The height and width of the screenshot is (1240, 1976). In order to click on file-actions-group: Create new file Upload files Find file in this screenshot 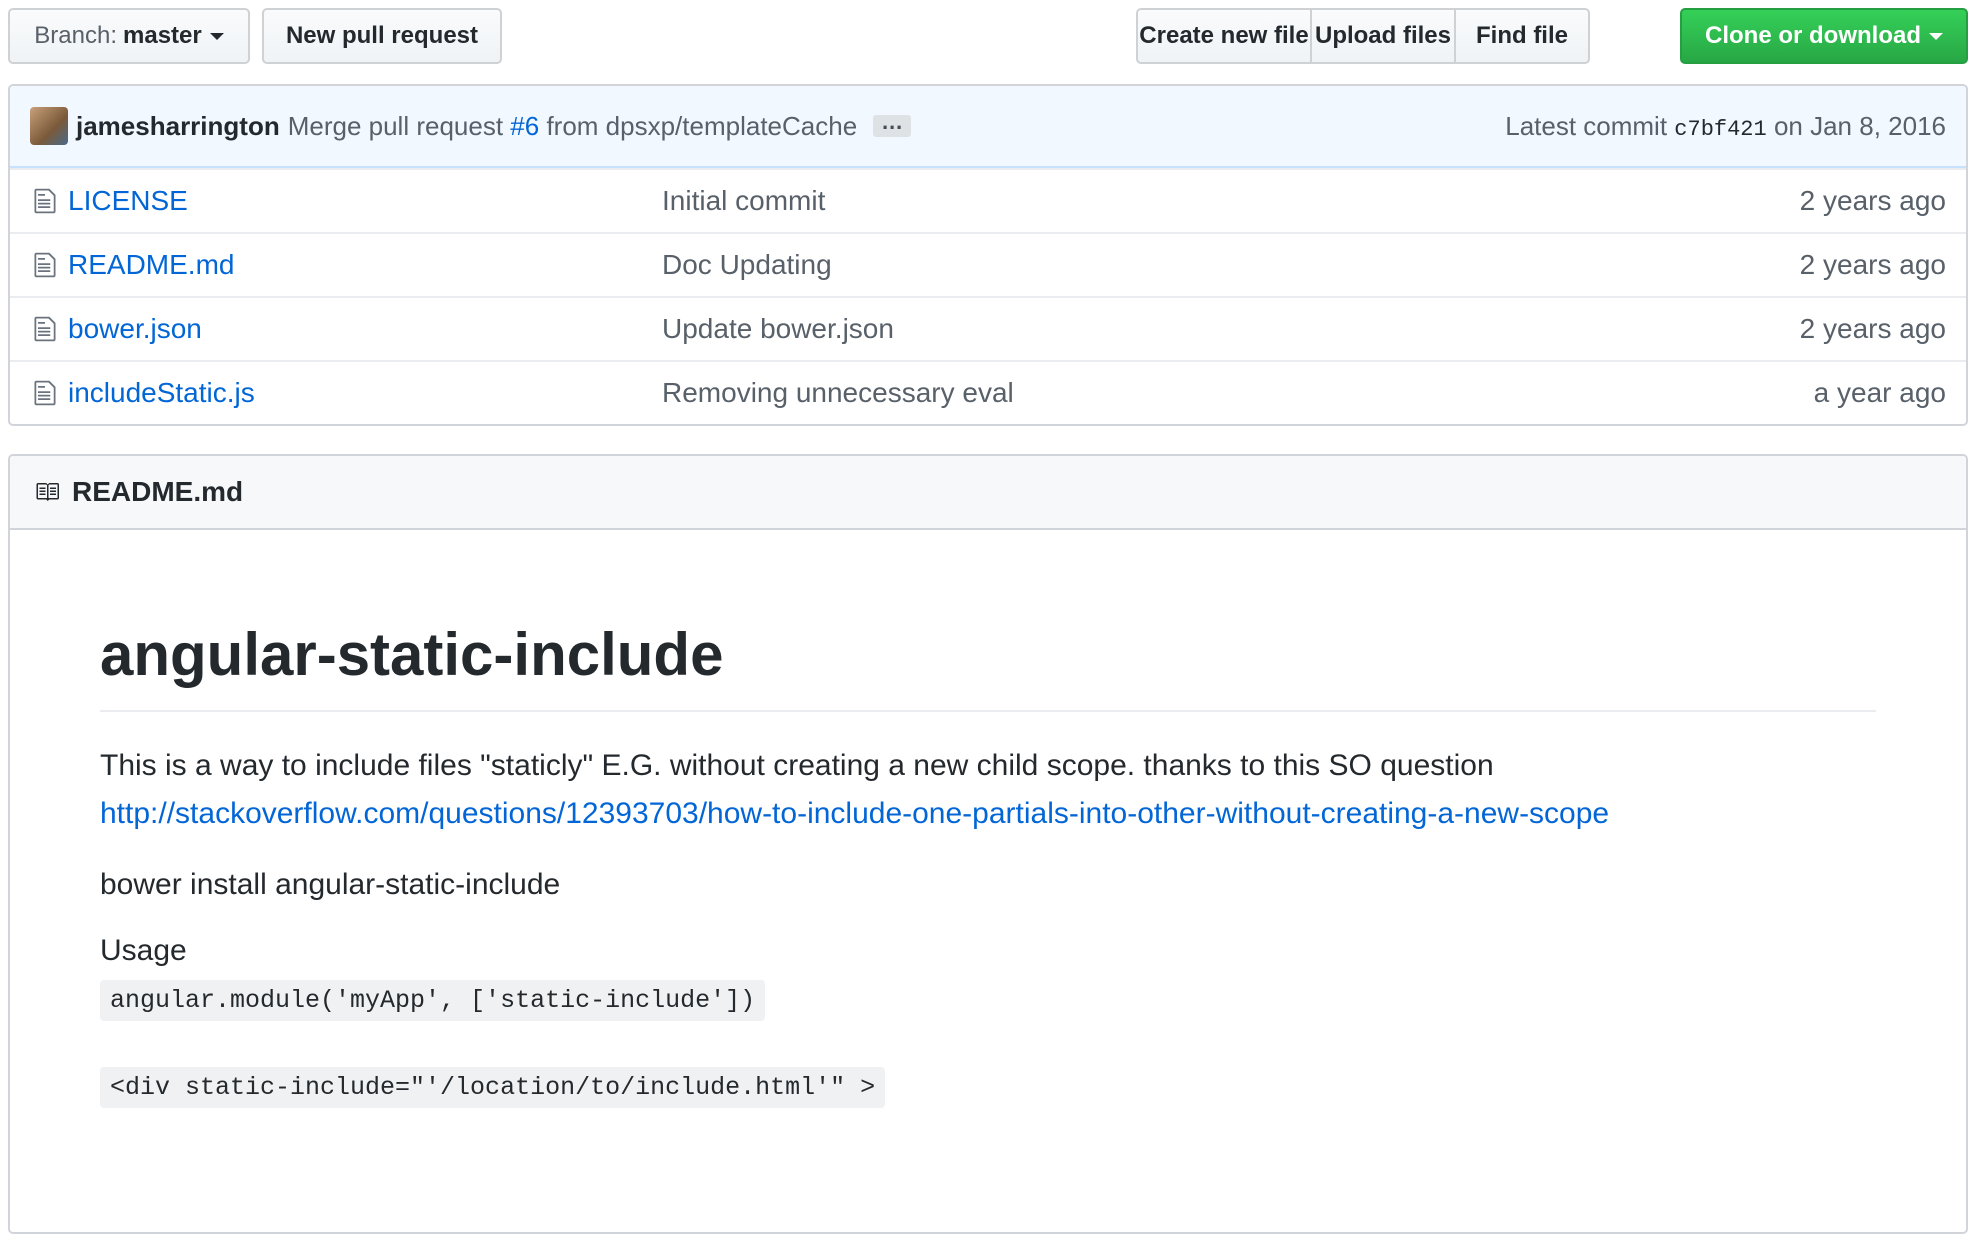, I will do `click(1363, 36)`.